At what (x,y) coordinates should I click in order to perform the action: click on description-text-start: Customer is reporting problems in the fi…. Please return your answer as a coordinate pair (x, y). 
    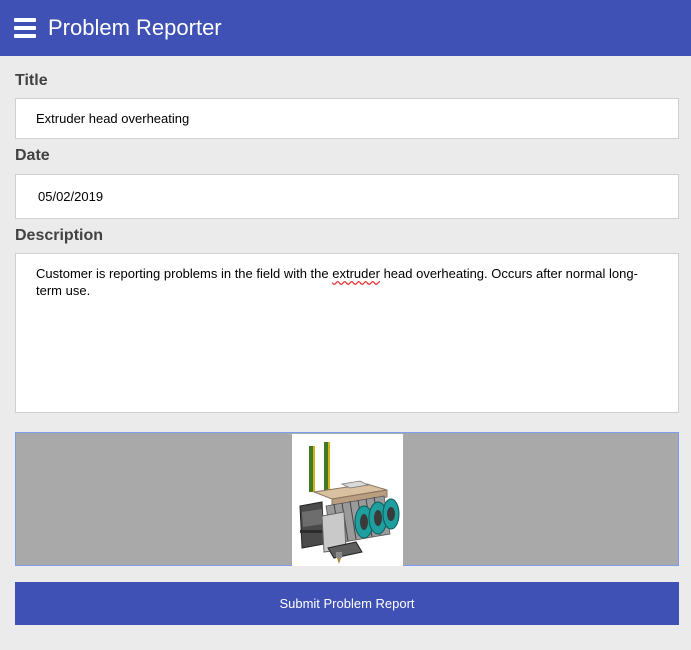
    Looking at the image, I should click on (184, 273).